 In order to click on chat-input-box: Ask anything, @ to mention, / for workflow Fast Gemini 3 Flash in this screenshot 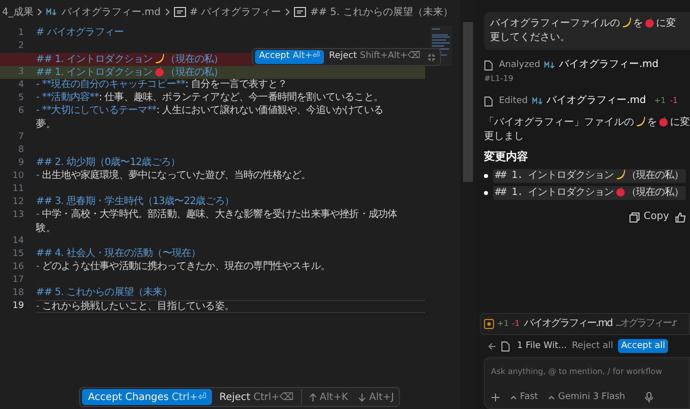, I will do `click(587, 383)`.